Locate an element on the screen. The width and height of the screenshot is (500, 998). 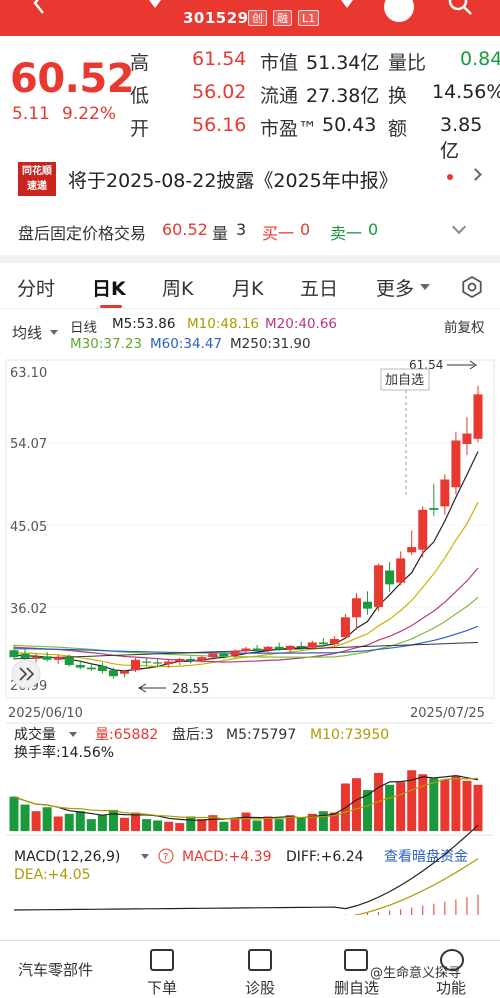
back-arrow-icon is located at coordinates (39, 7).